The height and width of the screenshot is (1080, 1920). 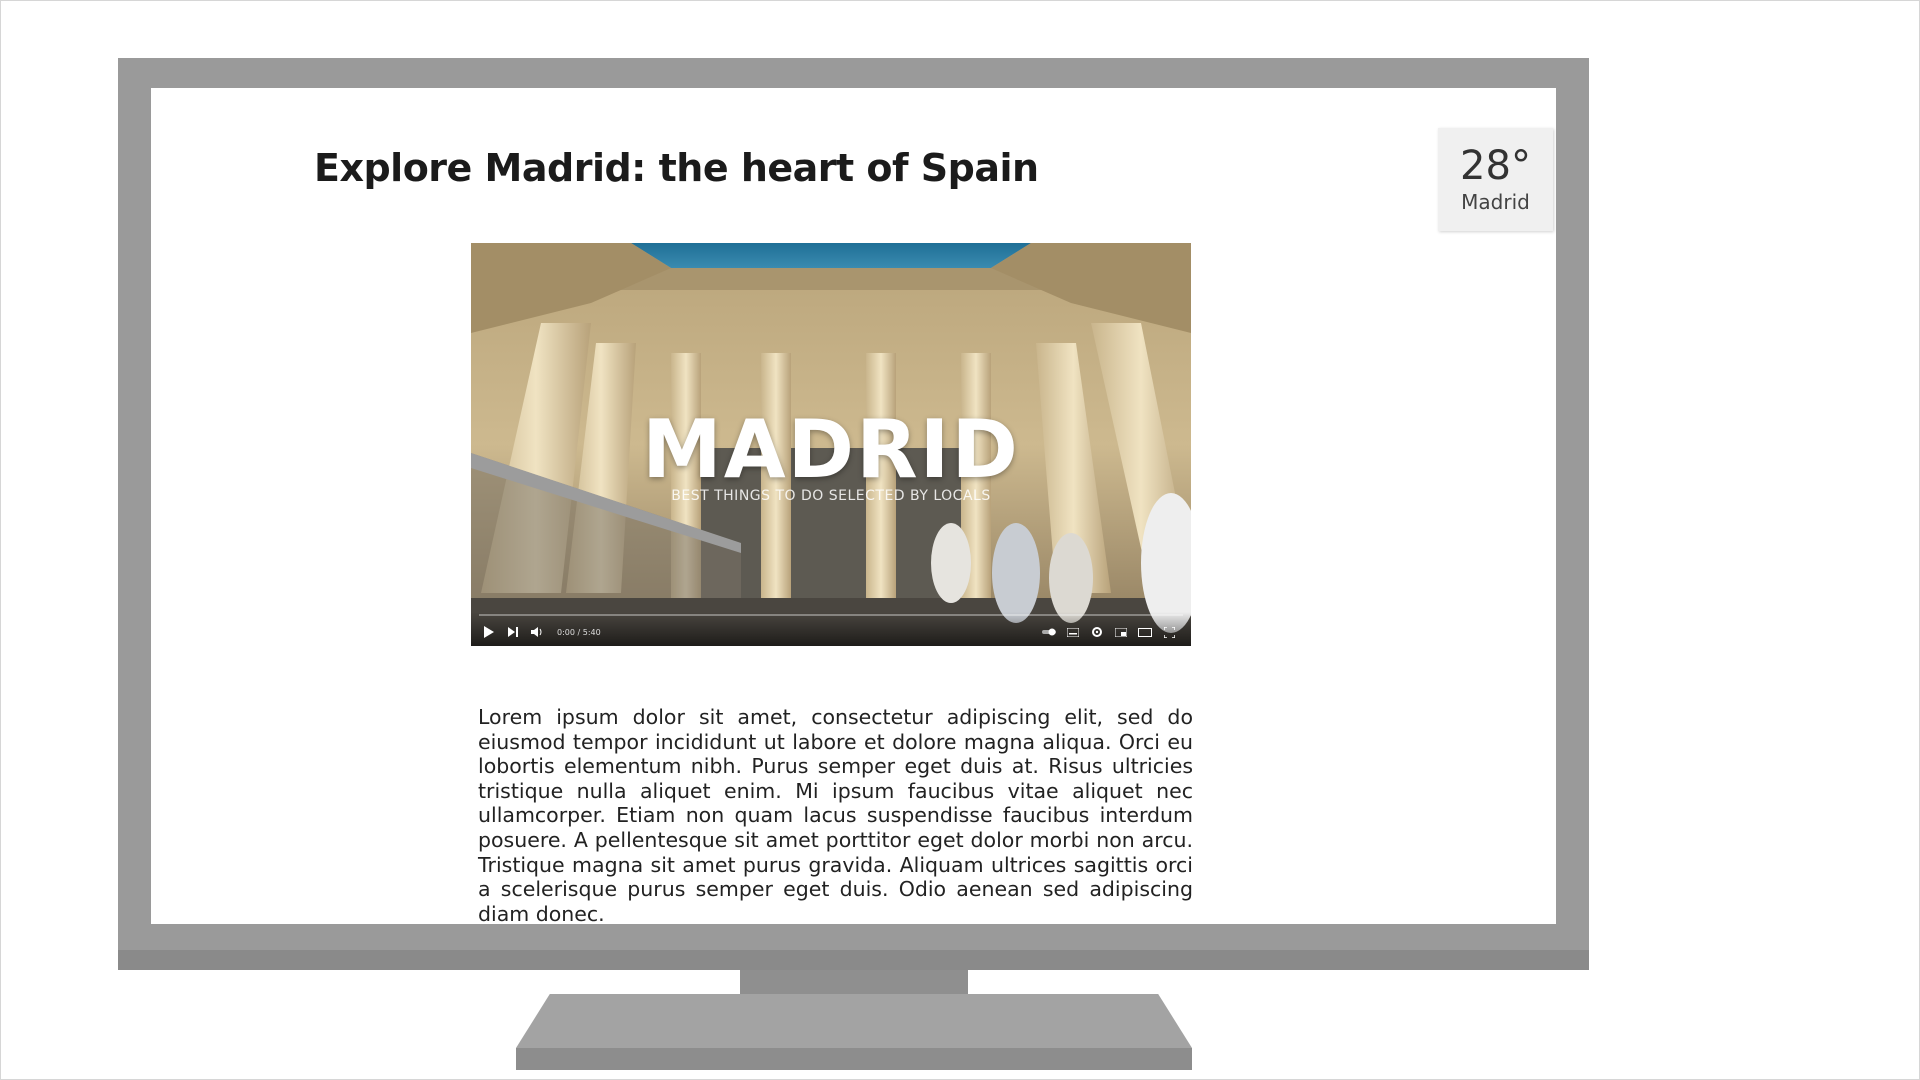 I want to click on skip-next-icon, so click(x=513, y=632).